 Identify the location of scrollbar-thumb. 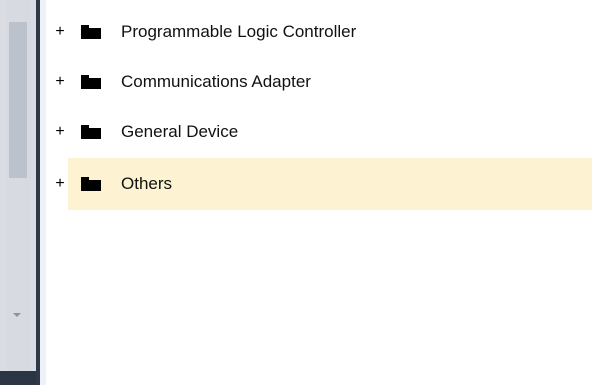
(18, 100).